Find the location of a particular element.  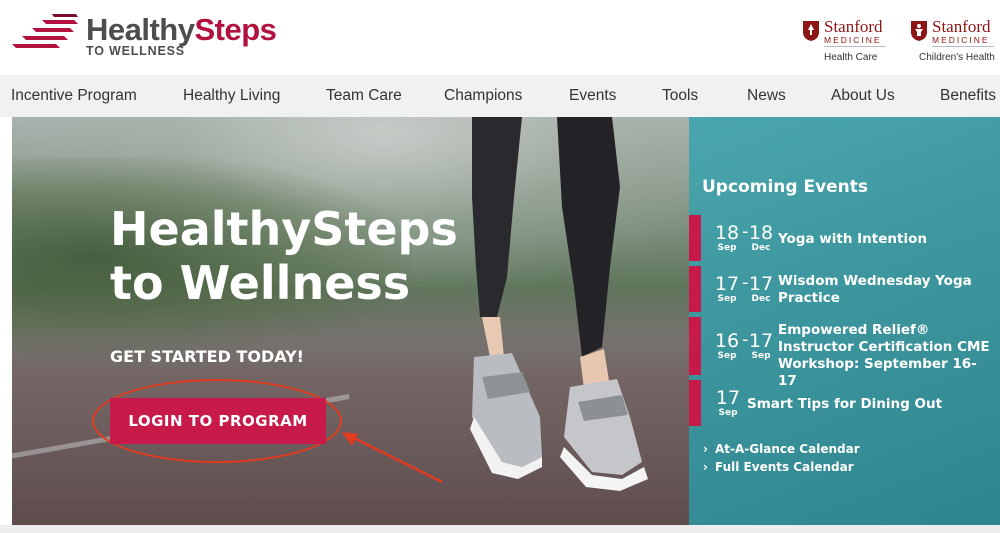

event-title: Smart Tips for Dining Out is located at coordinates (867, 404).